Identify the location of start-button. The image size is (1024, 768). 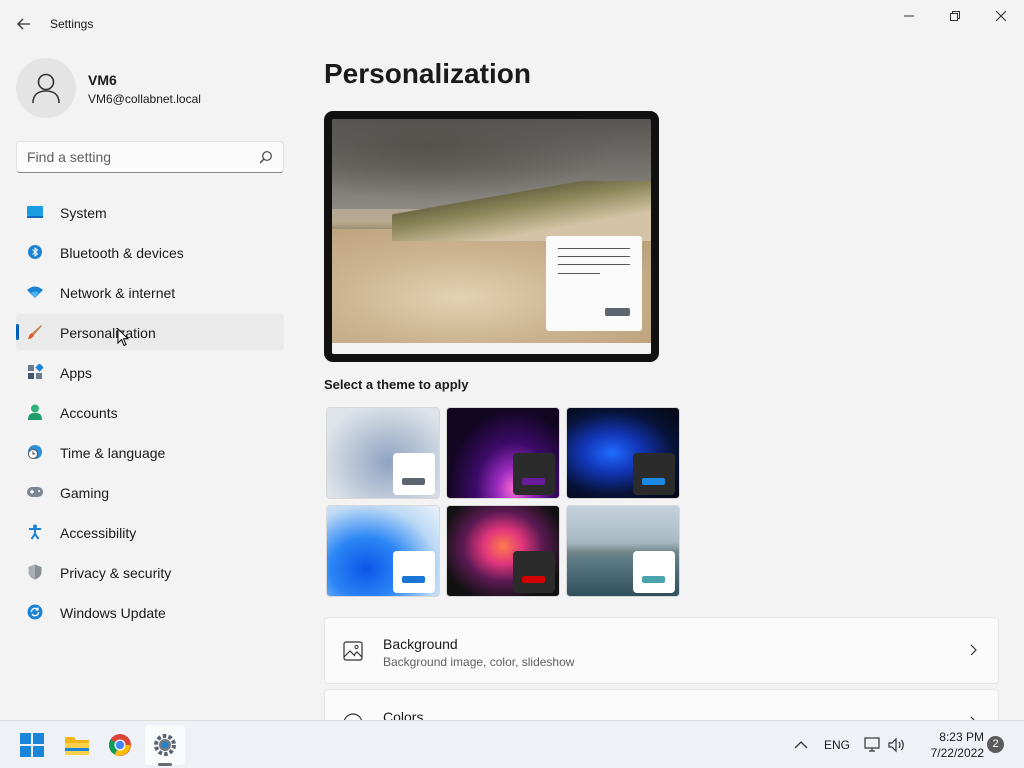
(32, 745).